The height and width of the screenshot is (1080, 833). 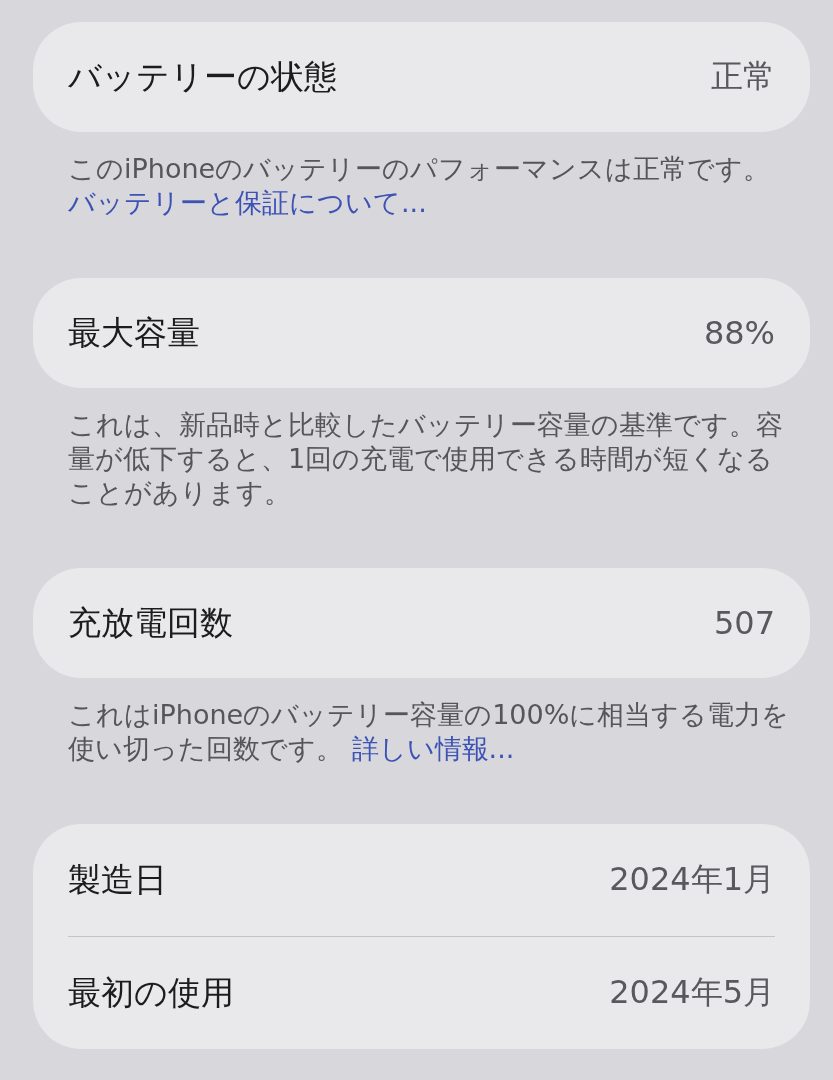 What do you see at coordinates (150, 622) in the screenshot?
I see `row-label: 充放電回数` at bounding box center [150, 622].